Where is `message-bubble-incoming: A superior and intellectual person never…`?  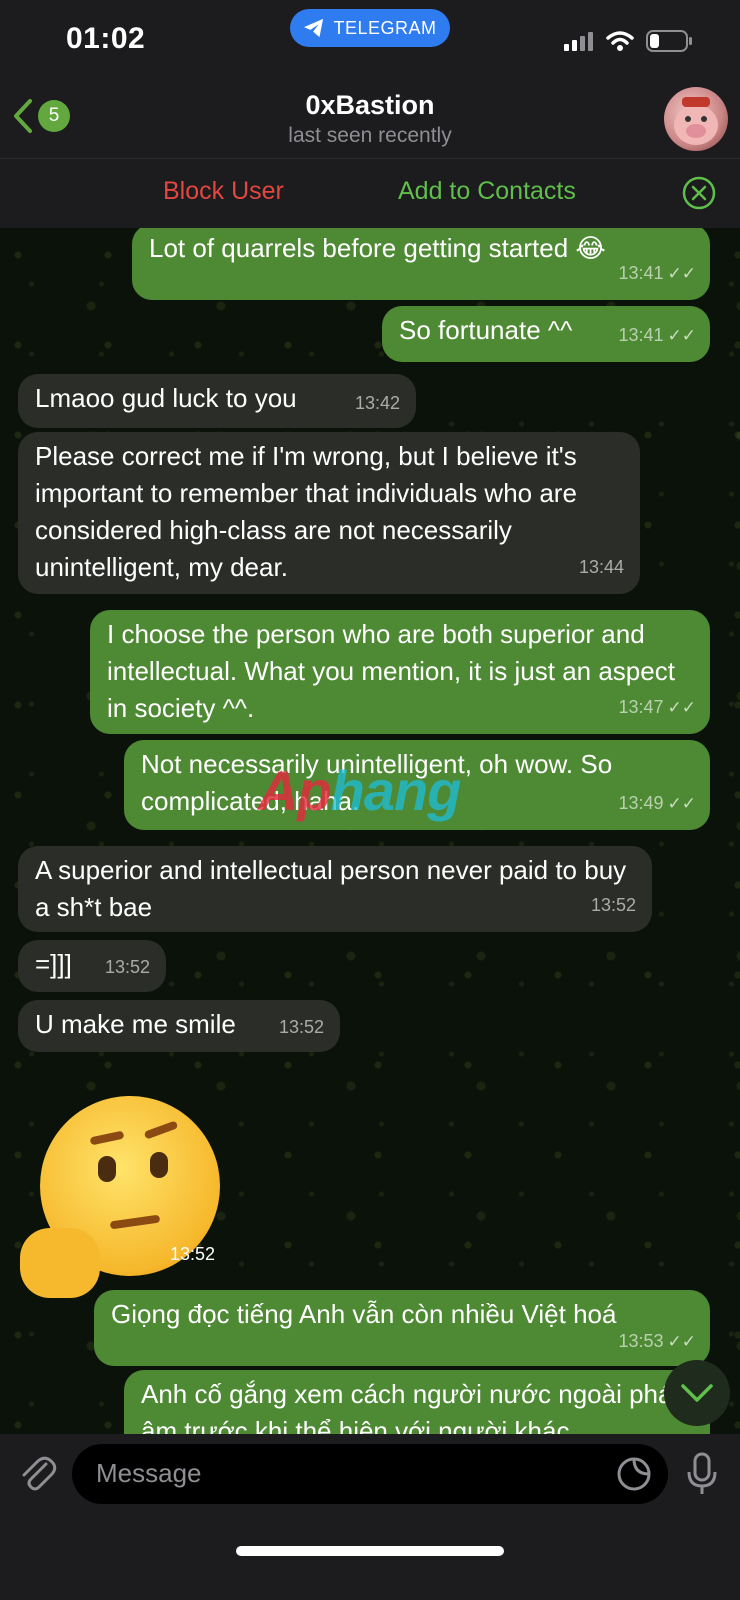 message-bubble-incoming: A superior and intellectual person never… is located at coordinates (335, 889).